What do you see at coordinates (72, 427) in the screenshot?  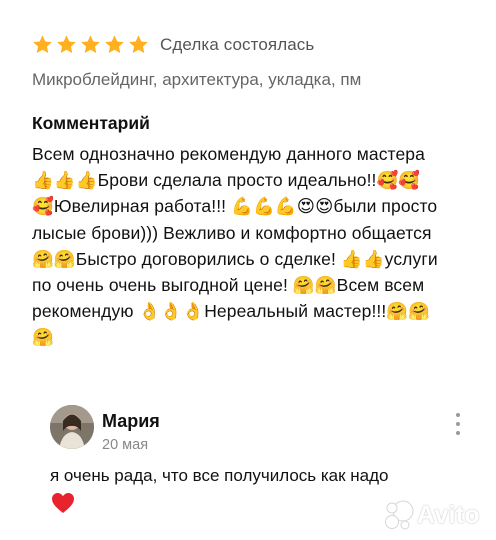 I see `avatar` at bounding box center [72, 427].